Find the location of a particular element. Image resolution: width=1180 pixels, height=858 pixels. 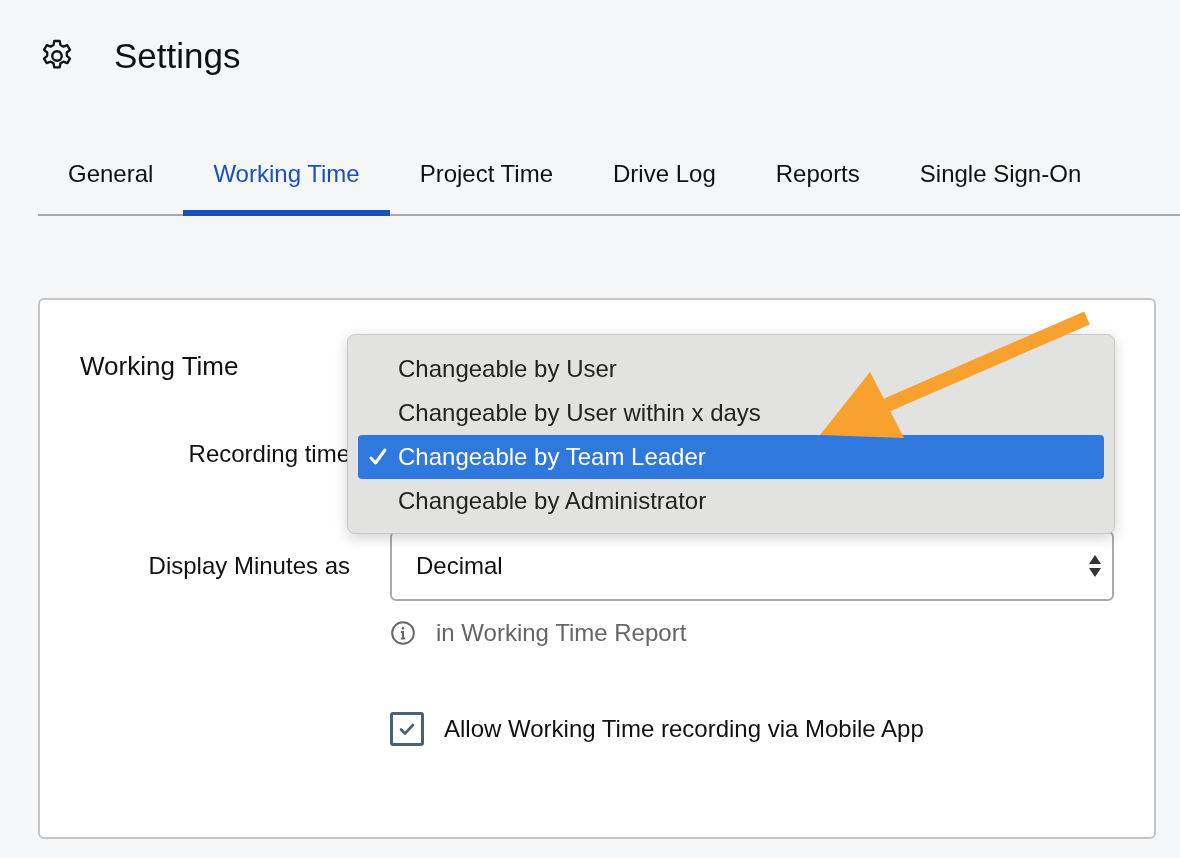

checkbox-label: Allow Working Time recording via Mobile App is located at coordinates (684, 729).